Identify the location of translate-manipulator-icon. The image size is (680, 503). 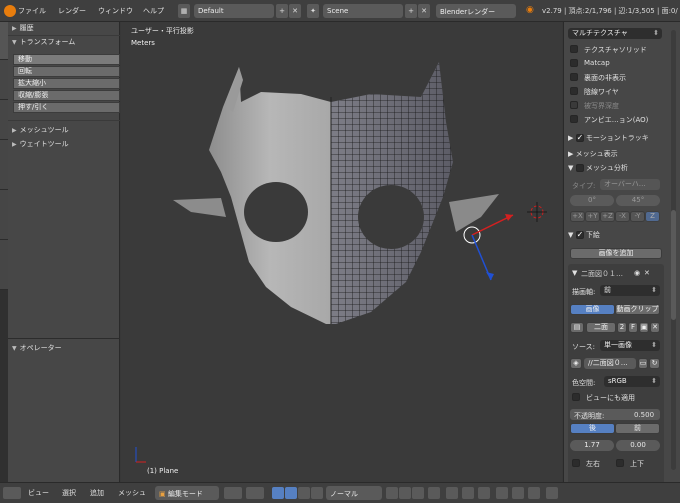
(291, 493).